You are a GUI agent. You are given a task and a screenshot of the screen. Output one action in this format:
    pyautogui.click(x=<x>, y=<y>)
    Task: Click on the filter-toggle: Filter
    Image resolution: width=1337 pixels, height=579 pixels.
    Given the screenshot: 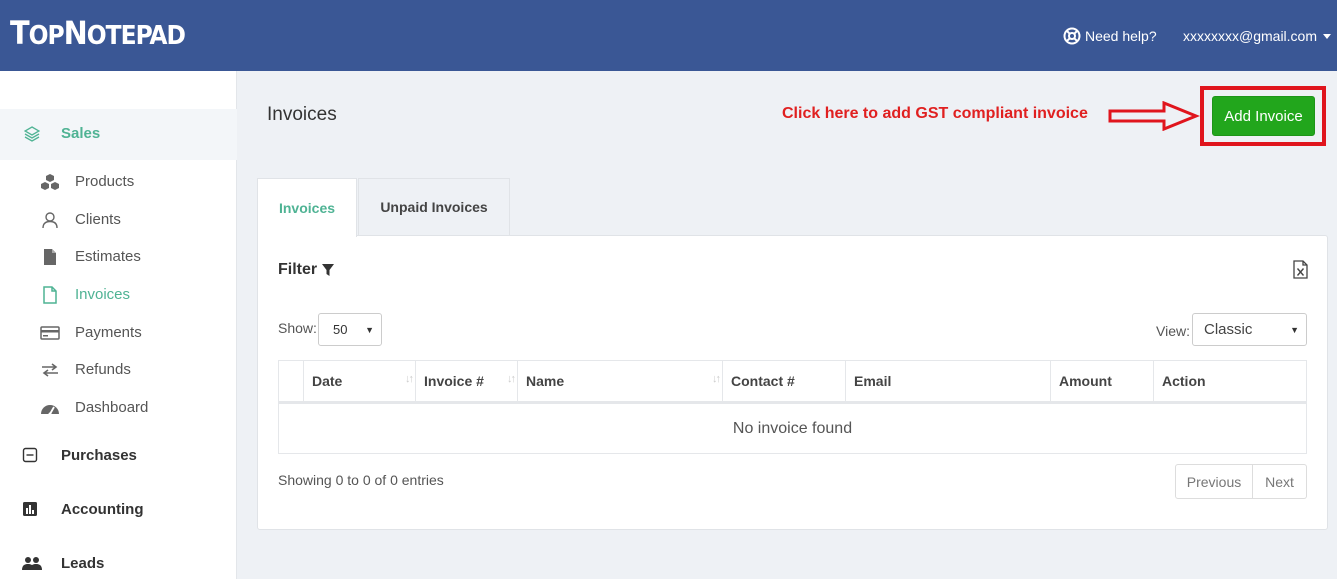 What is the action you would take?
    pyautogui.click(x=306, y=270)
    